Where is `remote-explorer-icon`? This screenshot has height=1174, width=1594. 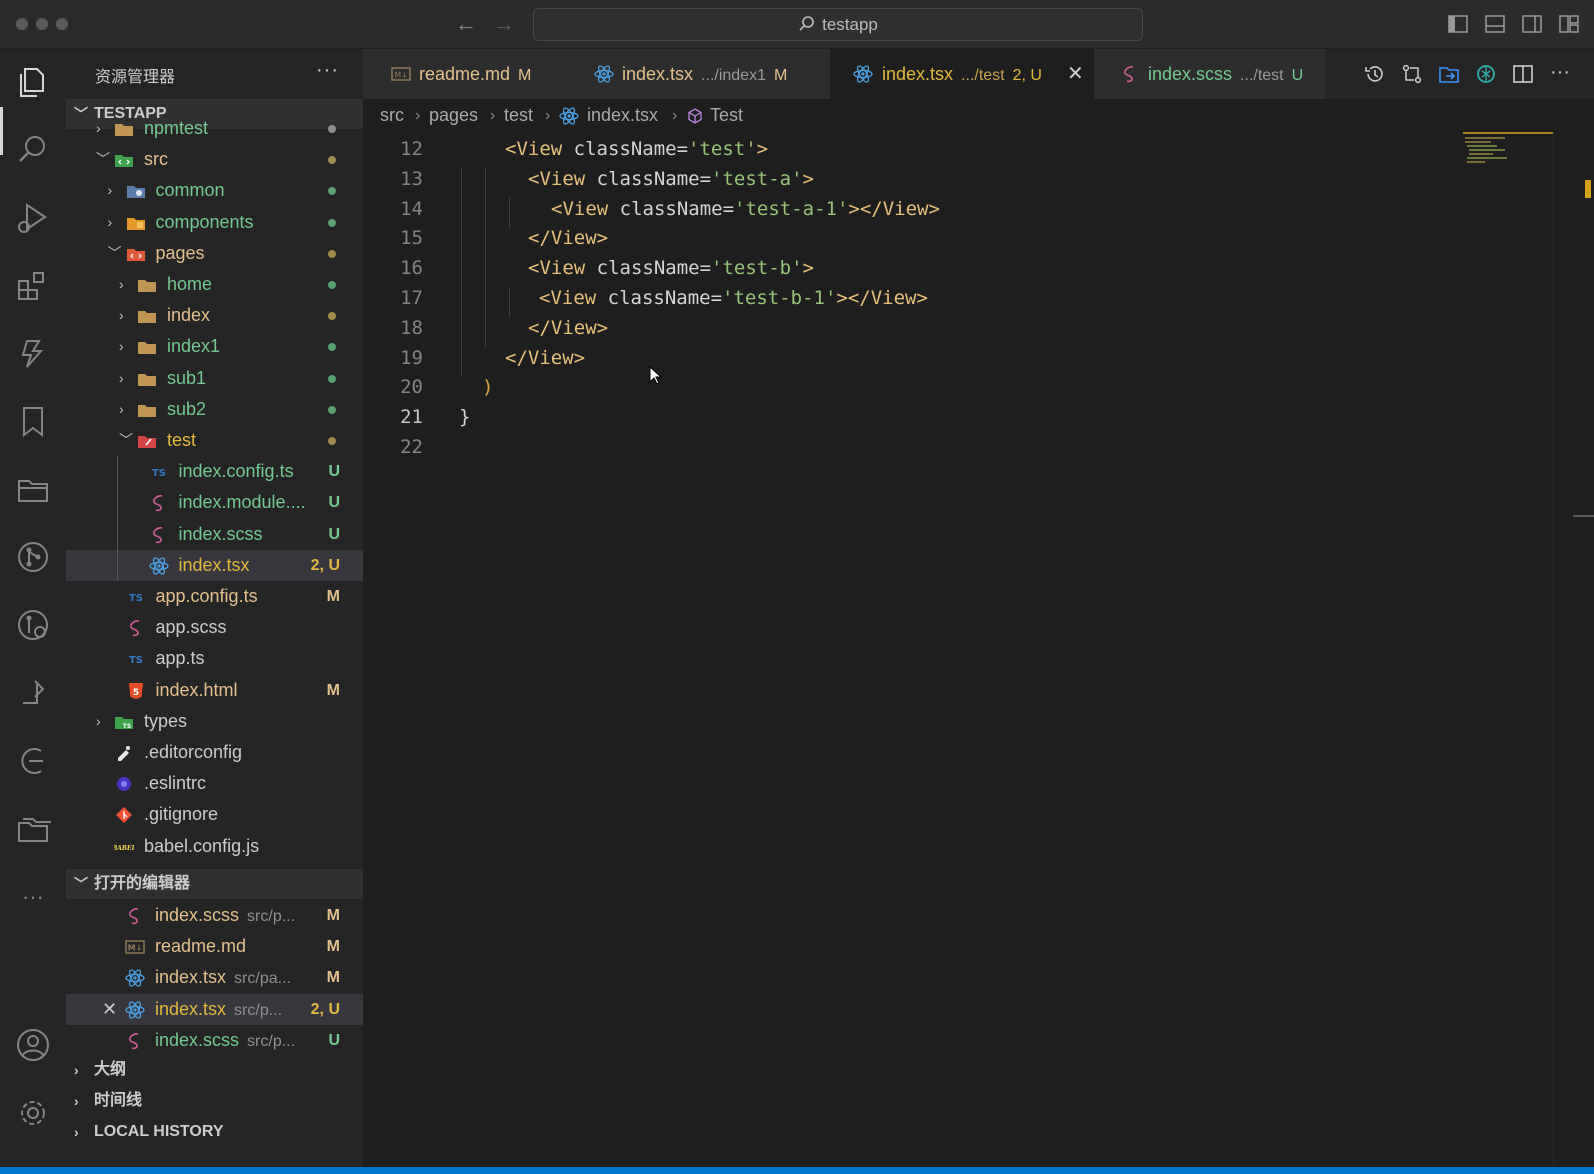 remote-explorer-icon is located at coordinates (33, 693).